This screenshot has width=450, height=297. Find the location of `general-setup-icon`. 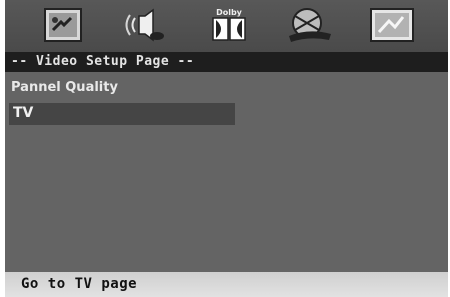

general-setup-icon is located at coordinates (63, 25).